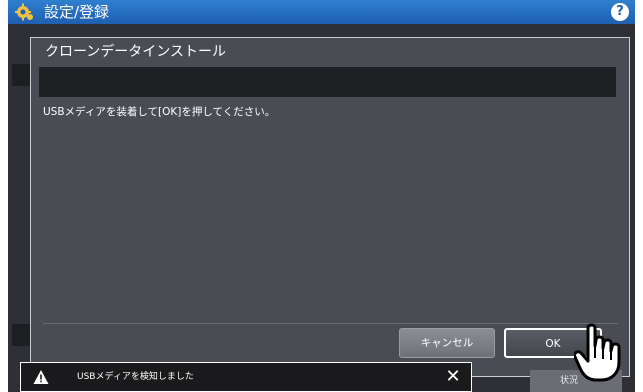 This screenshot has width=643, height=392. Describe the element at coordinates (327, 82) in the screenshot. I see `status-area` at that location.